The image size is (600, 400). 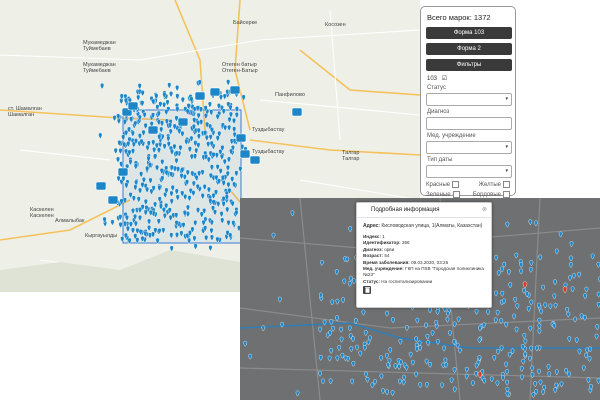 I want to click on filters-button: Фильтры, so click(x=469, y=65).